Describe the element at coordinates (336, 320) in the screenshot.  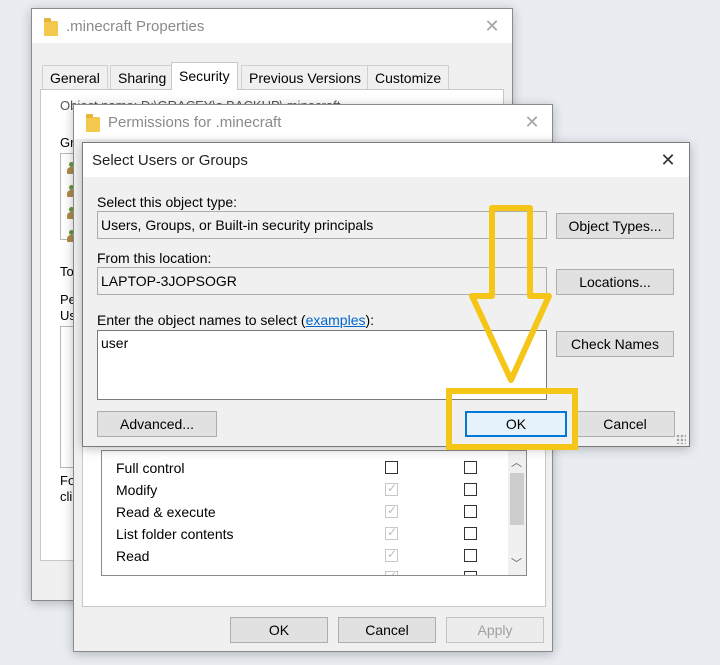
I see `examples-link: examples` at that location.